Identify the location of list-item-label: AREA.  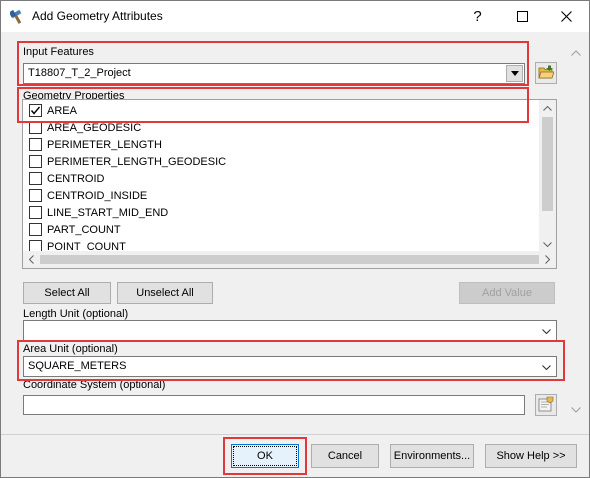
(62, 110).